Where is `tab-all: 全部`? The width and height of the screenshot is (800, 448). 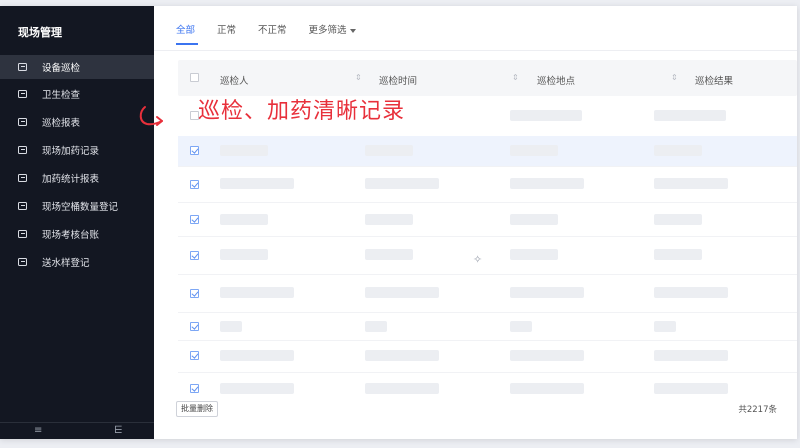 tab-all: 全部 is located at coordinates (185, 31).